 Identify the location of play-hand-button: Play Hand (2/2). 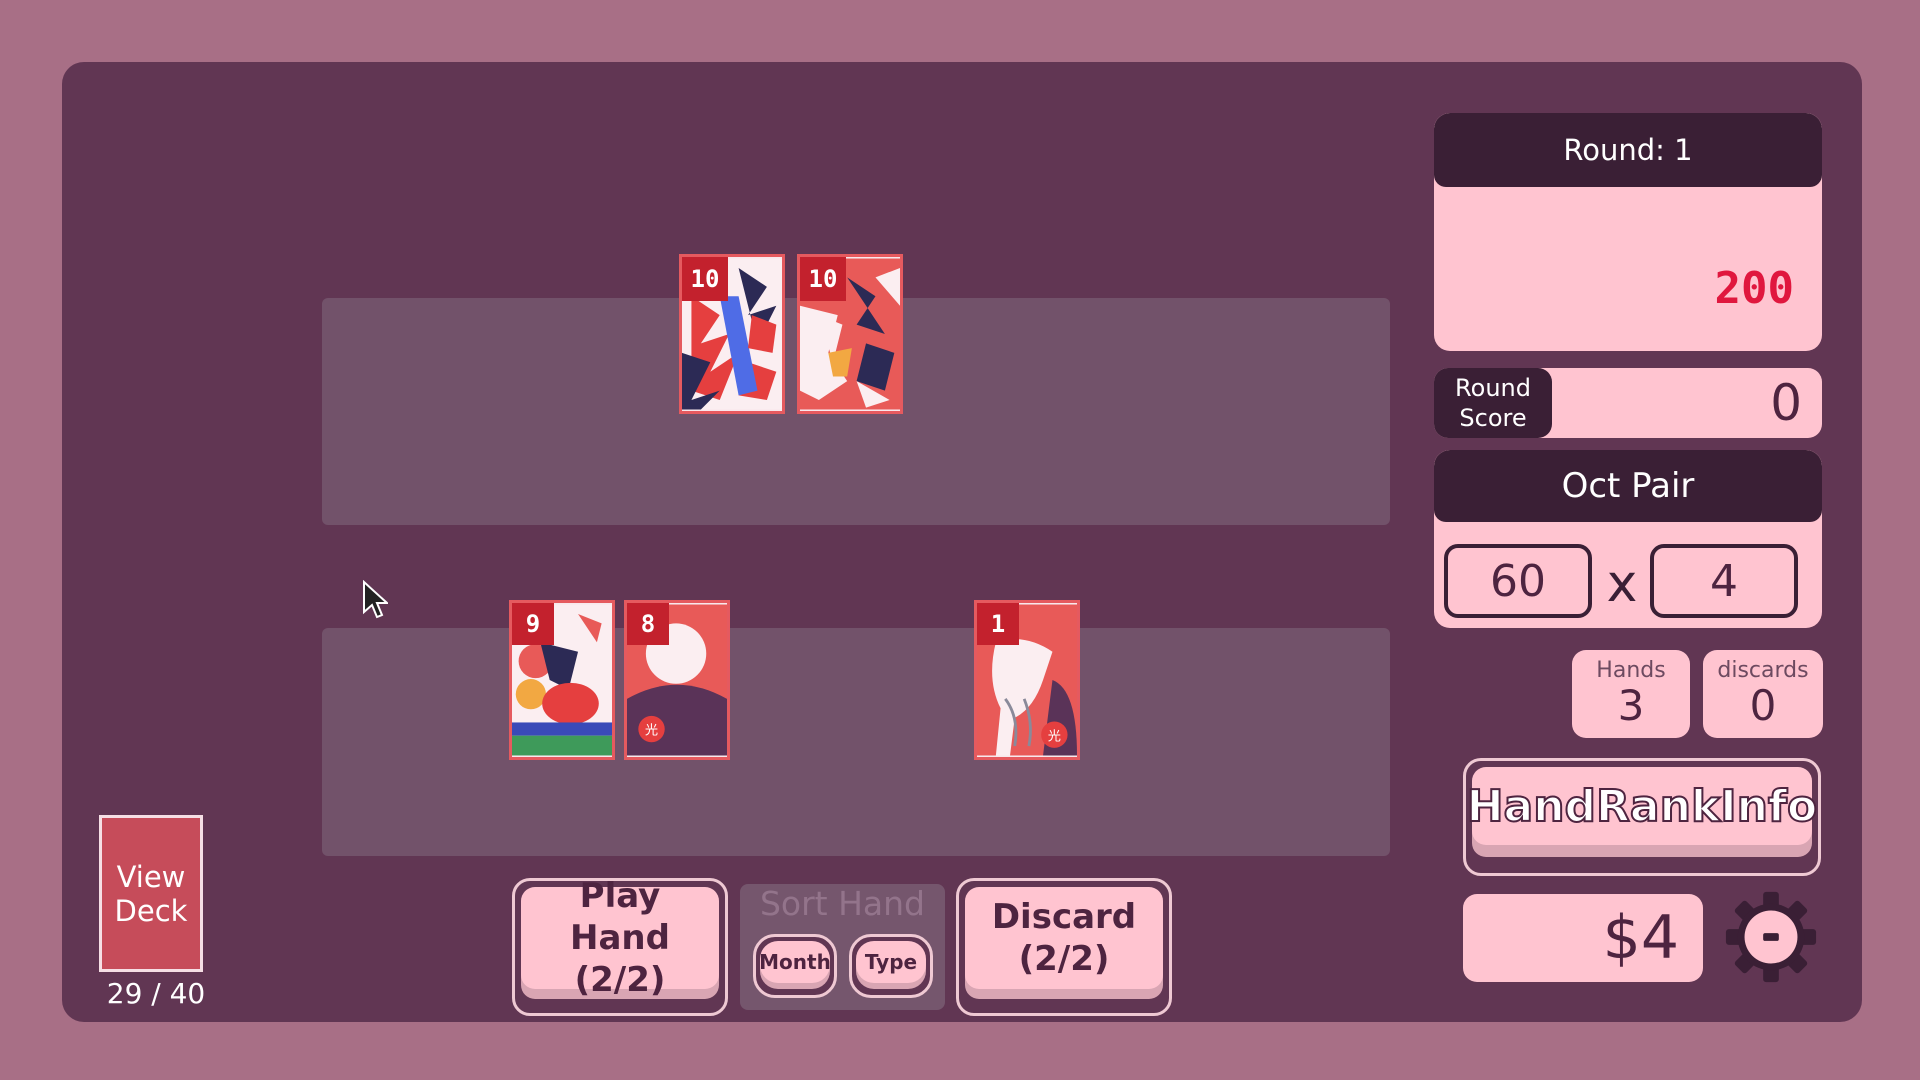
(620, 946).